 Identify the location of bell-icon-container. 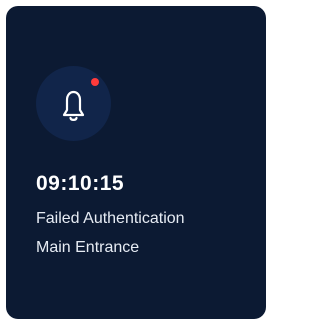
(73, 103).